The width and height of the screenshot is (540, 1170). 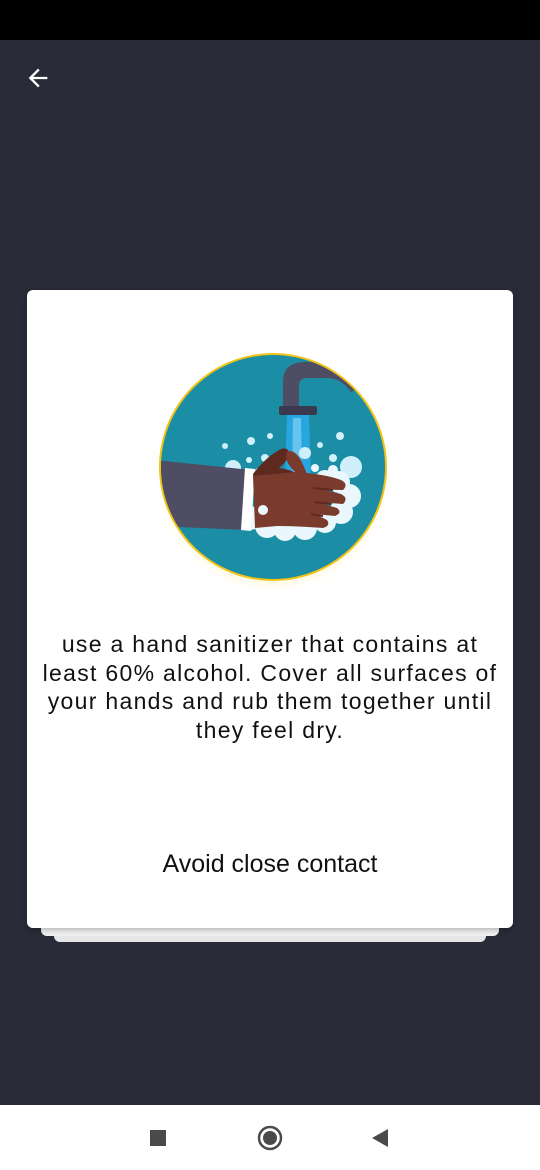 I want to click on arrow-left-icon, so click(x=38, y=78).